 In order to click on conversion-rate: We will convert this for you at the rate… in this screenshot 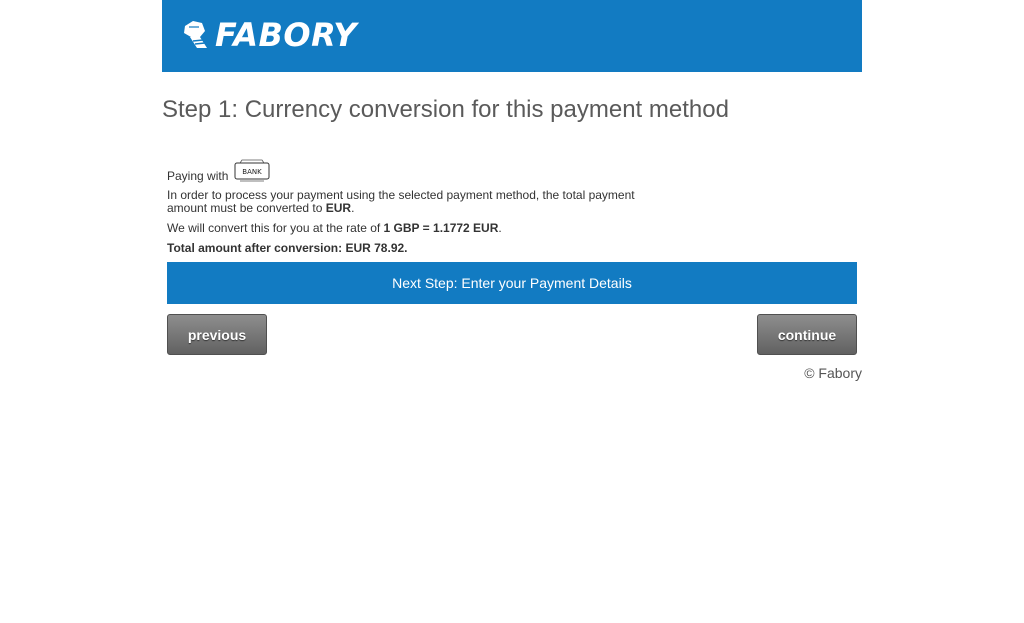, I will do `click(512, 228)`.